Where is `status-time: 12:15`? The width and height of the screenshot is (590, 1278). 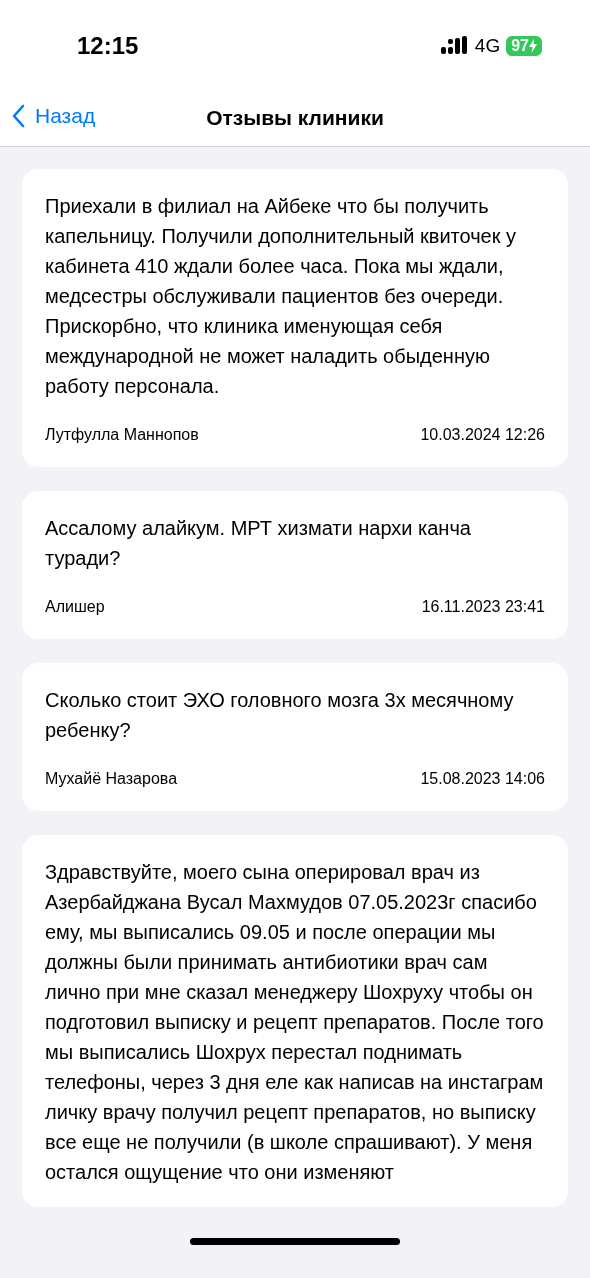 status-time: 12:15 is located at coordinates (108, 46).